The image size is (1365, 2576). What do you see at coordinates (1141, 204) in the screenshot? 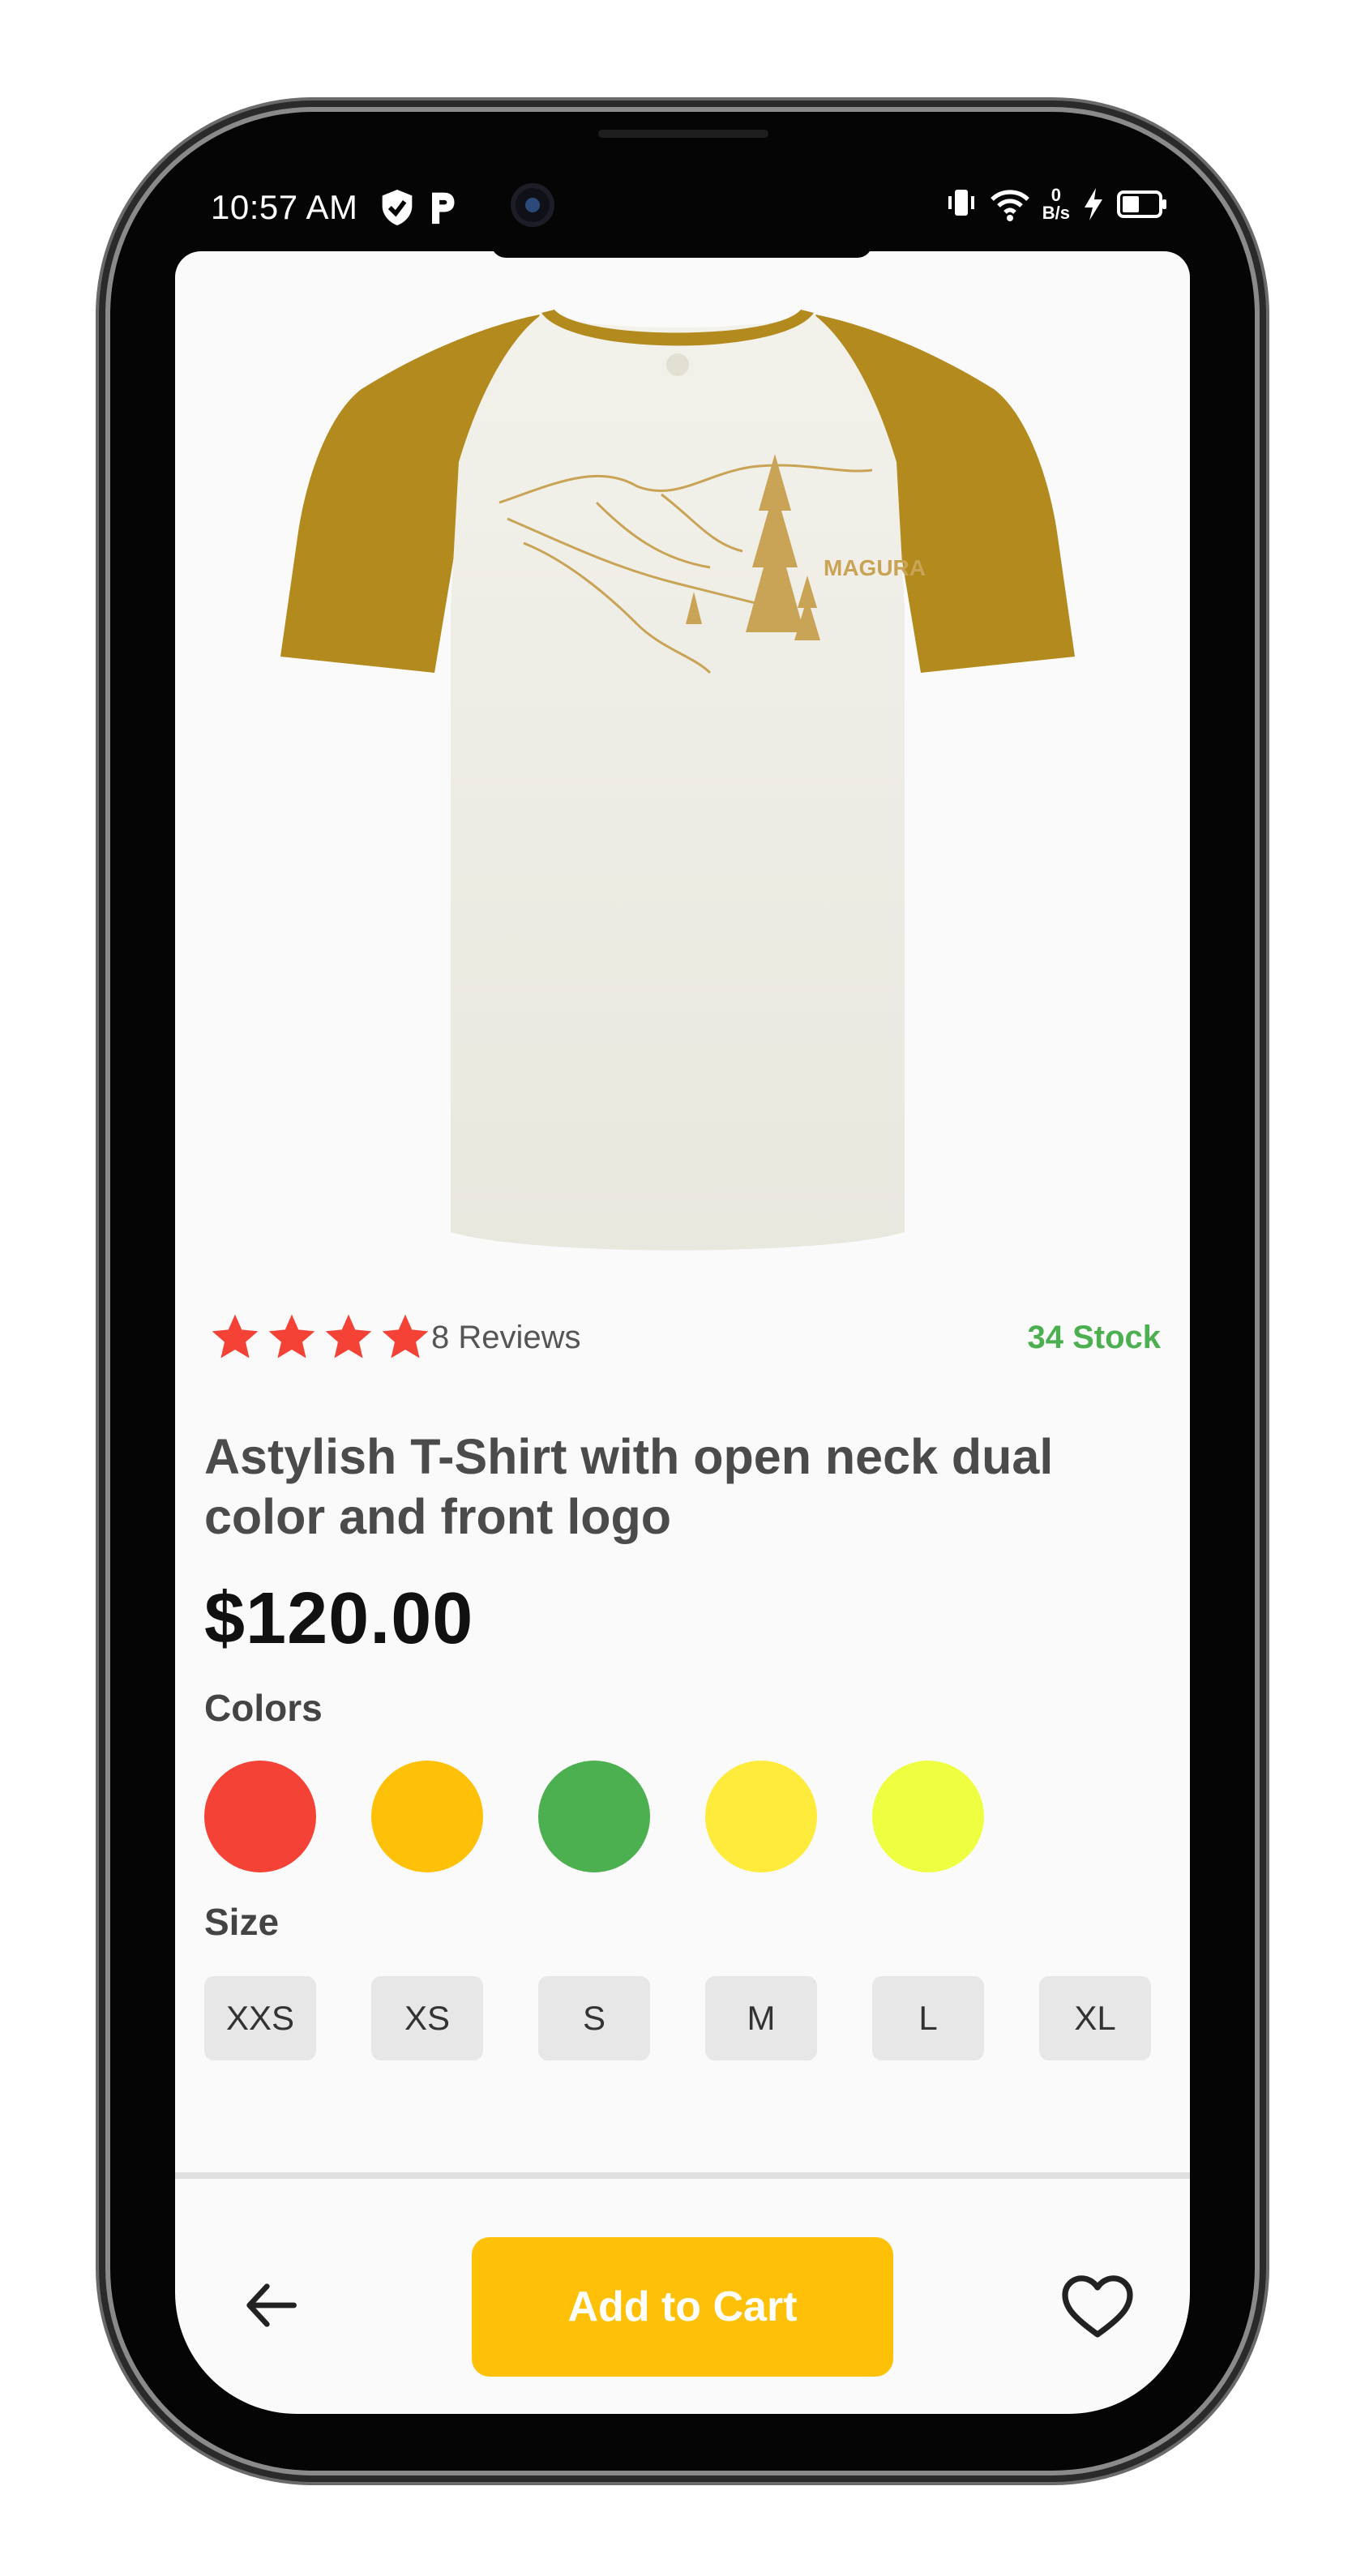
I see `battery-icon` at bounding box center [1141, 204].